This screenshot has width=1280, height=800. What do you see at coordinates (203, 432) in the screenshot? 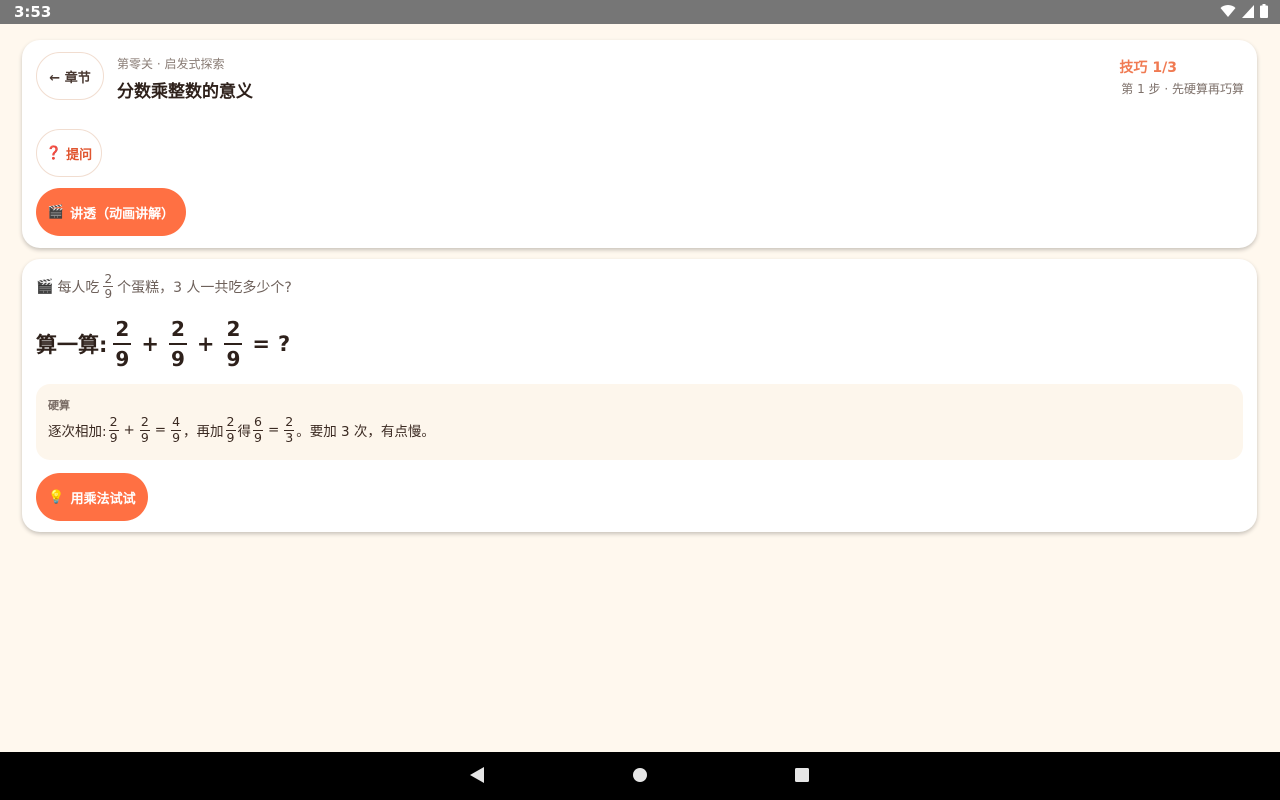
I see `hint-text-again: ，再加` at bounding box center [203, 432].